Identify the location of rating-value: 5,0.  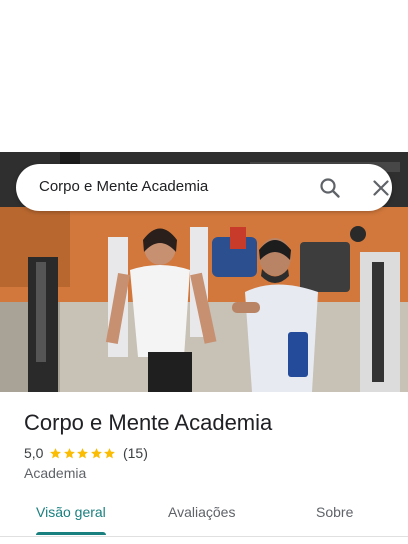
(34, 453).